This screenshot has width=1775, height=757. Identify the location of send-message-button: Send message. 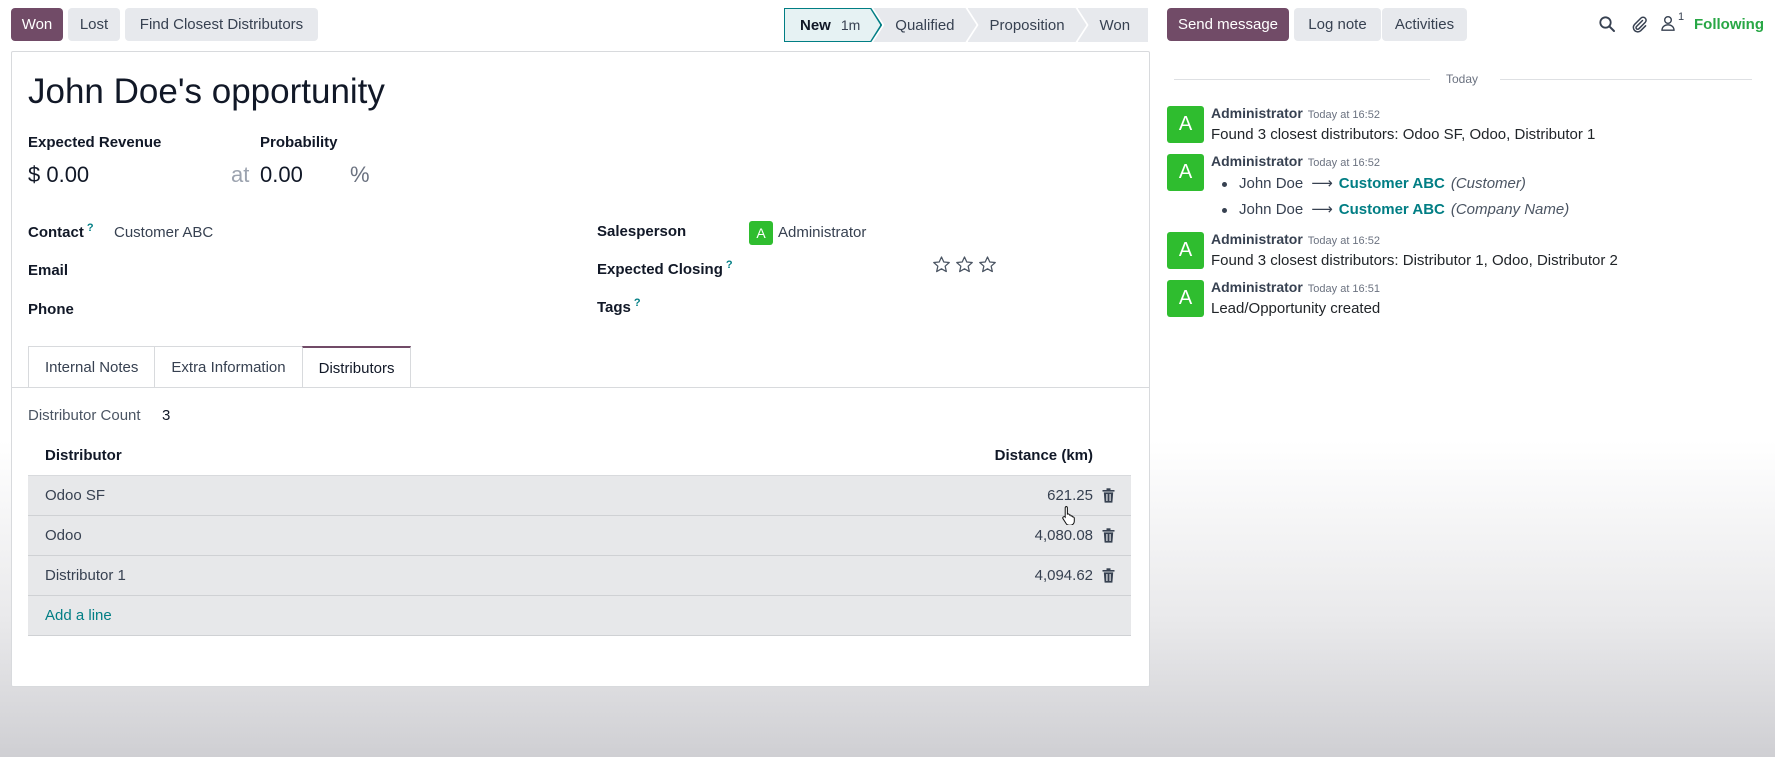
(1228, 24).